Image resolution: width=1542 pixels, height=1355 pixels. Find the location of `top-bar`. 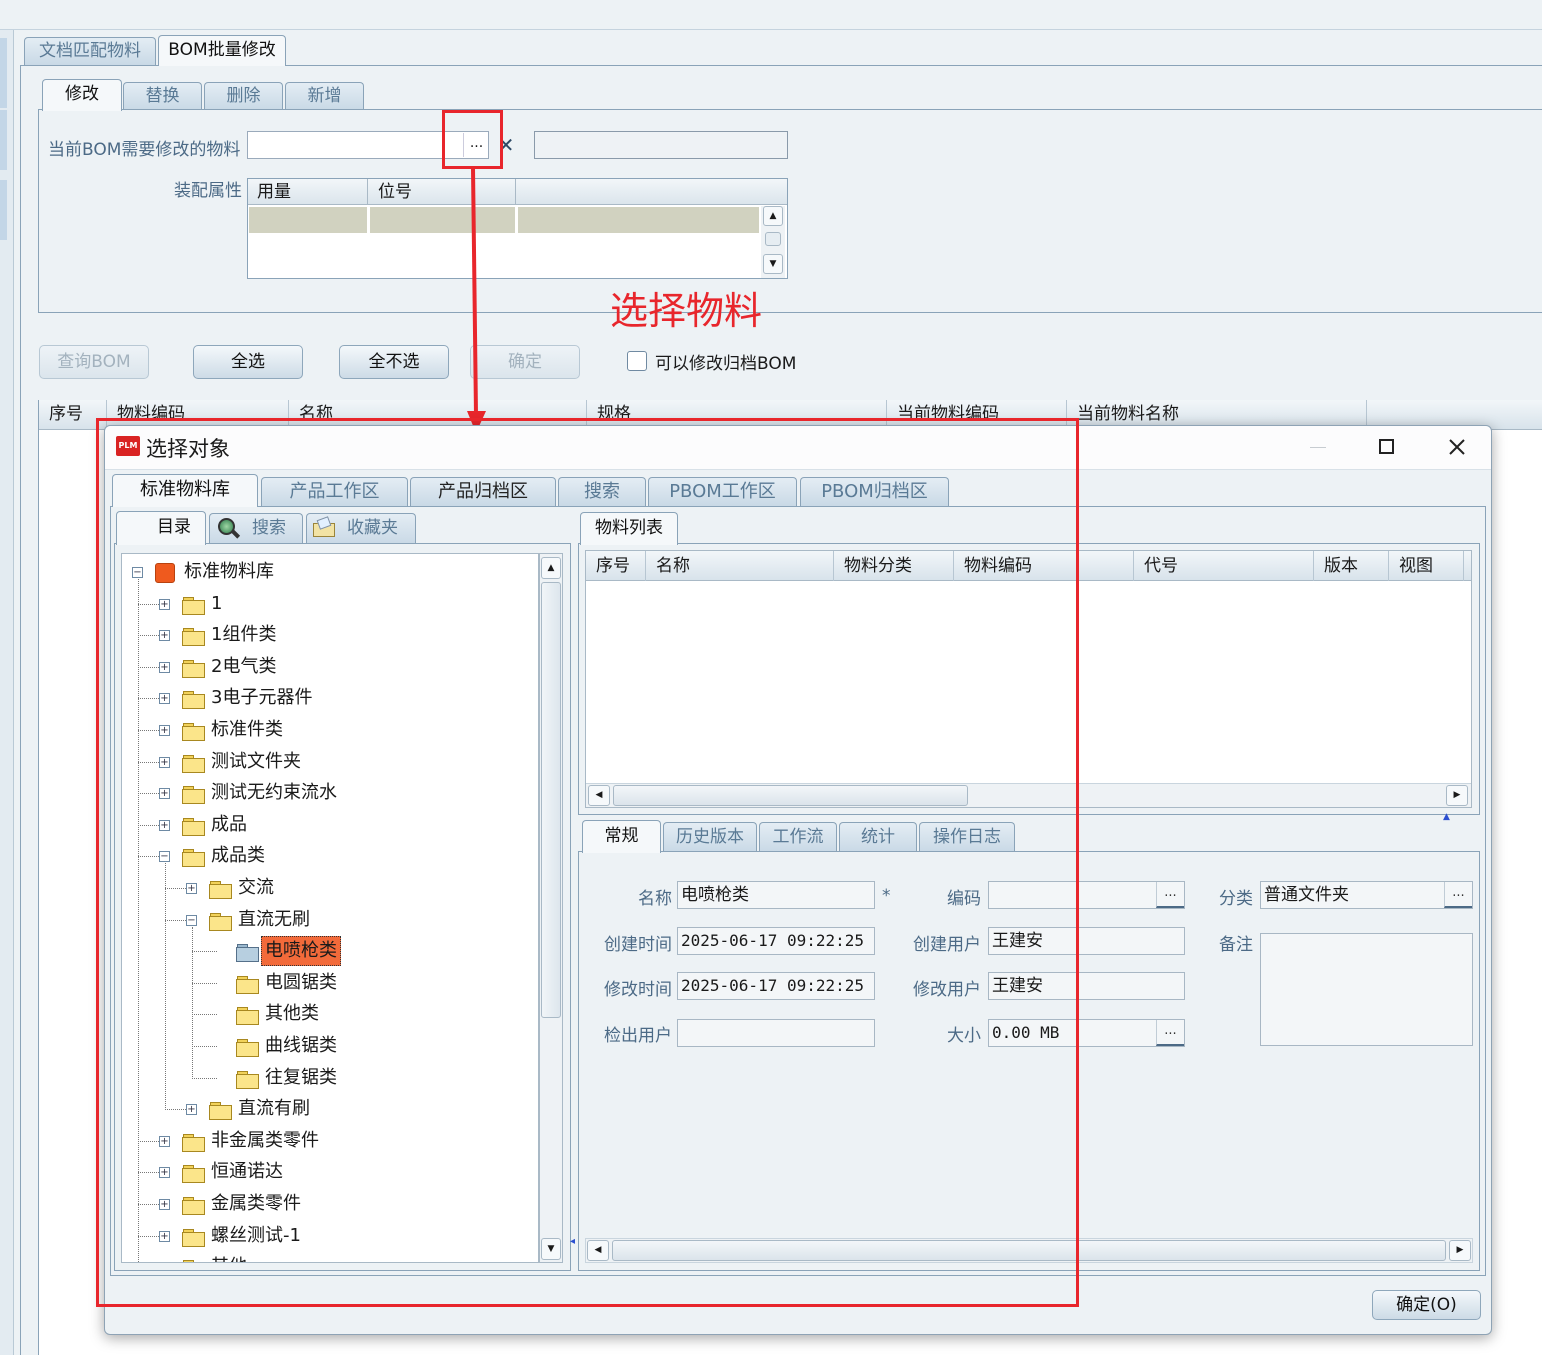

top-bar is located at coordinates (771, 15).